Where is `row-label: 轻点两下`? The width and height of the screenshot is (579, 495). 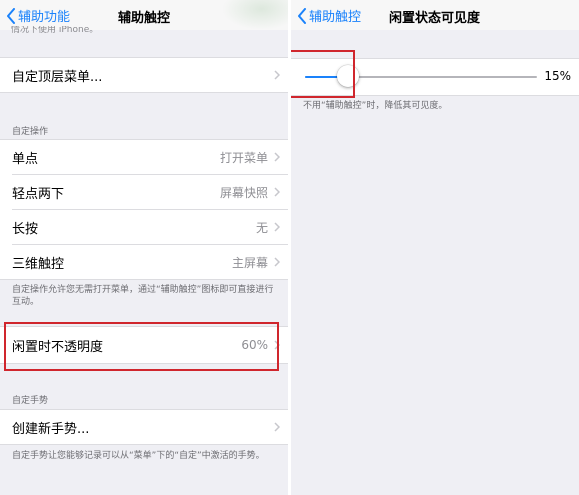 row-label: 轻点两下 is located at coordinates (38, 194).